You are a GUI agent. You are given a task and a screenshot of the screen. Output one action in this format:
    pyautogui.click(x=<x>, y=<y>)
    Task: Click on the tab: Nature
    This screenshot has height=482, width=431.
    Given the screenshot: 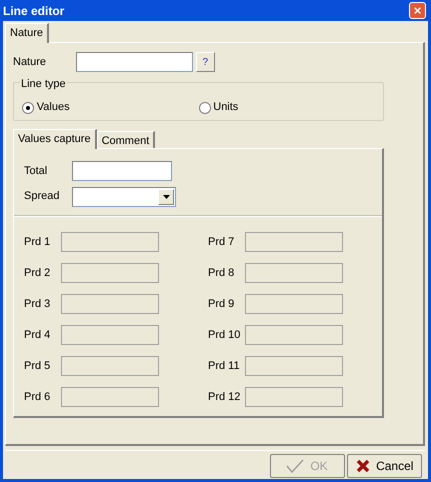 What is the action you would take?
    pyautogui.click(x=27, y=33)
    